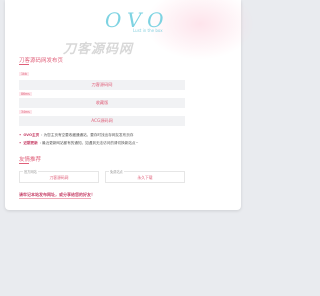  Describe the element at coordinates (41, 61) in the screenshot. I see `latest-section-title: 刀客源码网发布页` at that location.